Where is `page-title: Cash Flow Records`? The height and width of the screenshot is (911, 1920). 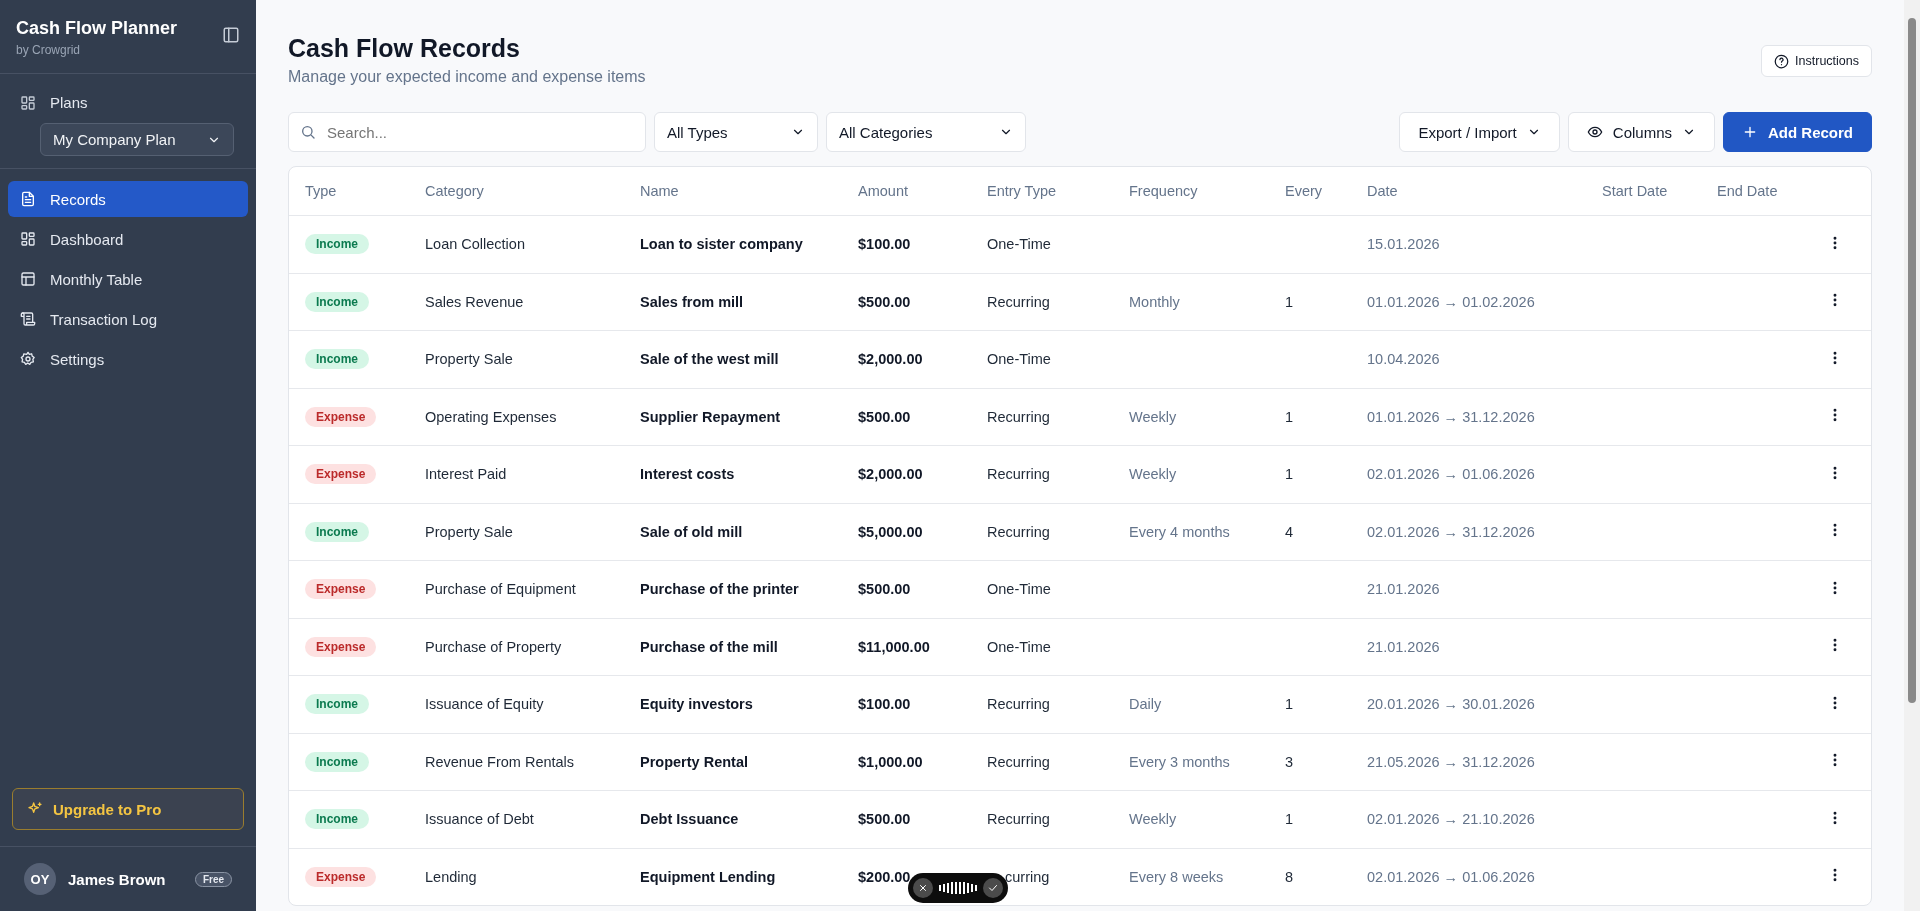
page-title: Cash Flow Records is located at coordinates (404, 48).